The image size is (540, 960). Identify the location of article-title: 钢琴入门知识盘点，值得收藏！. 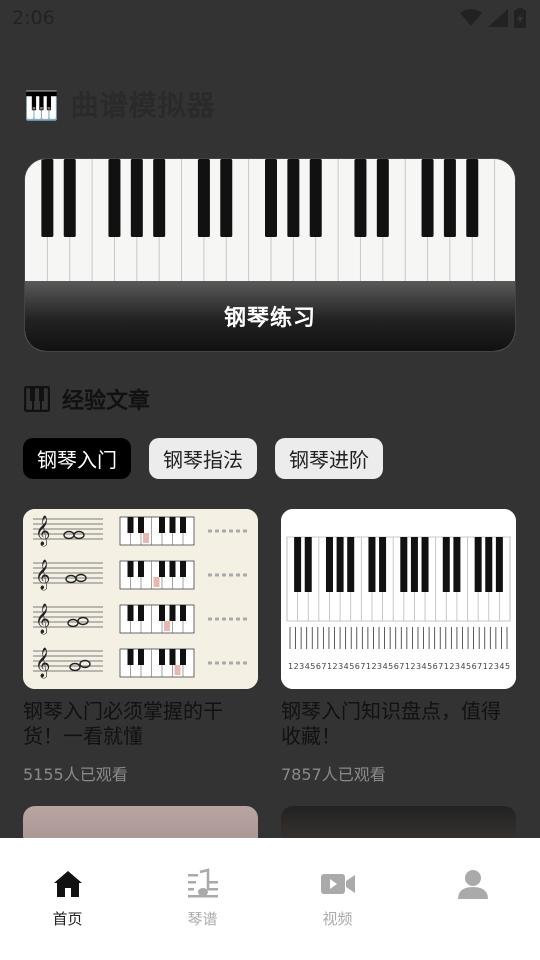
(391, 723).